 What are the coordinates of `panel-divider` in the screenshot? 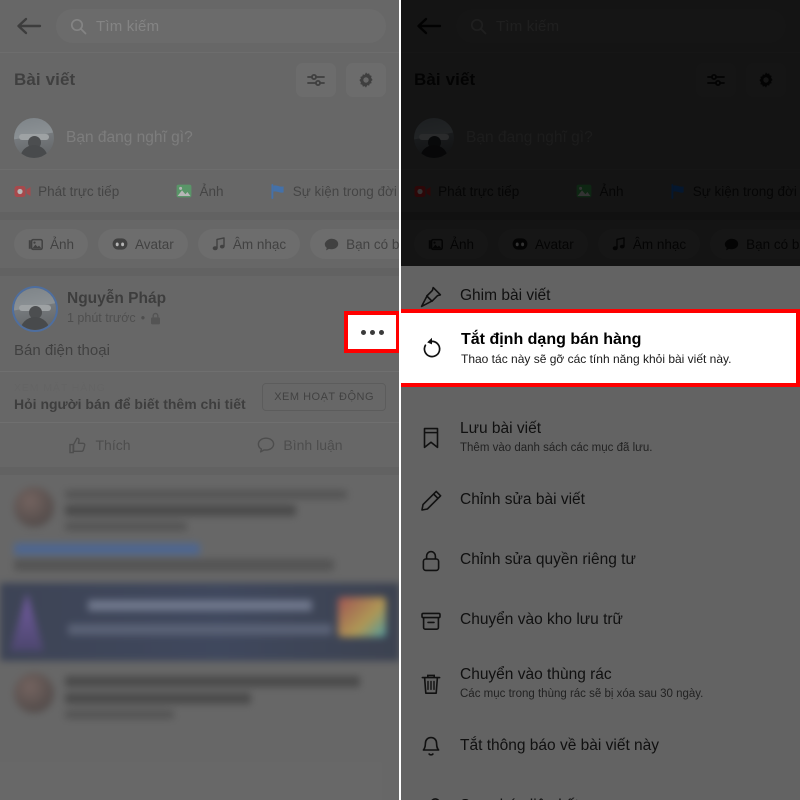 It's located at (400, 400).